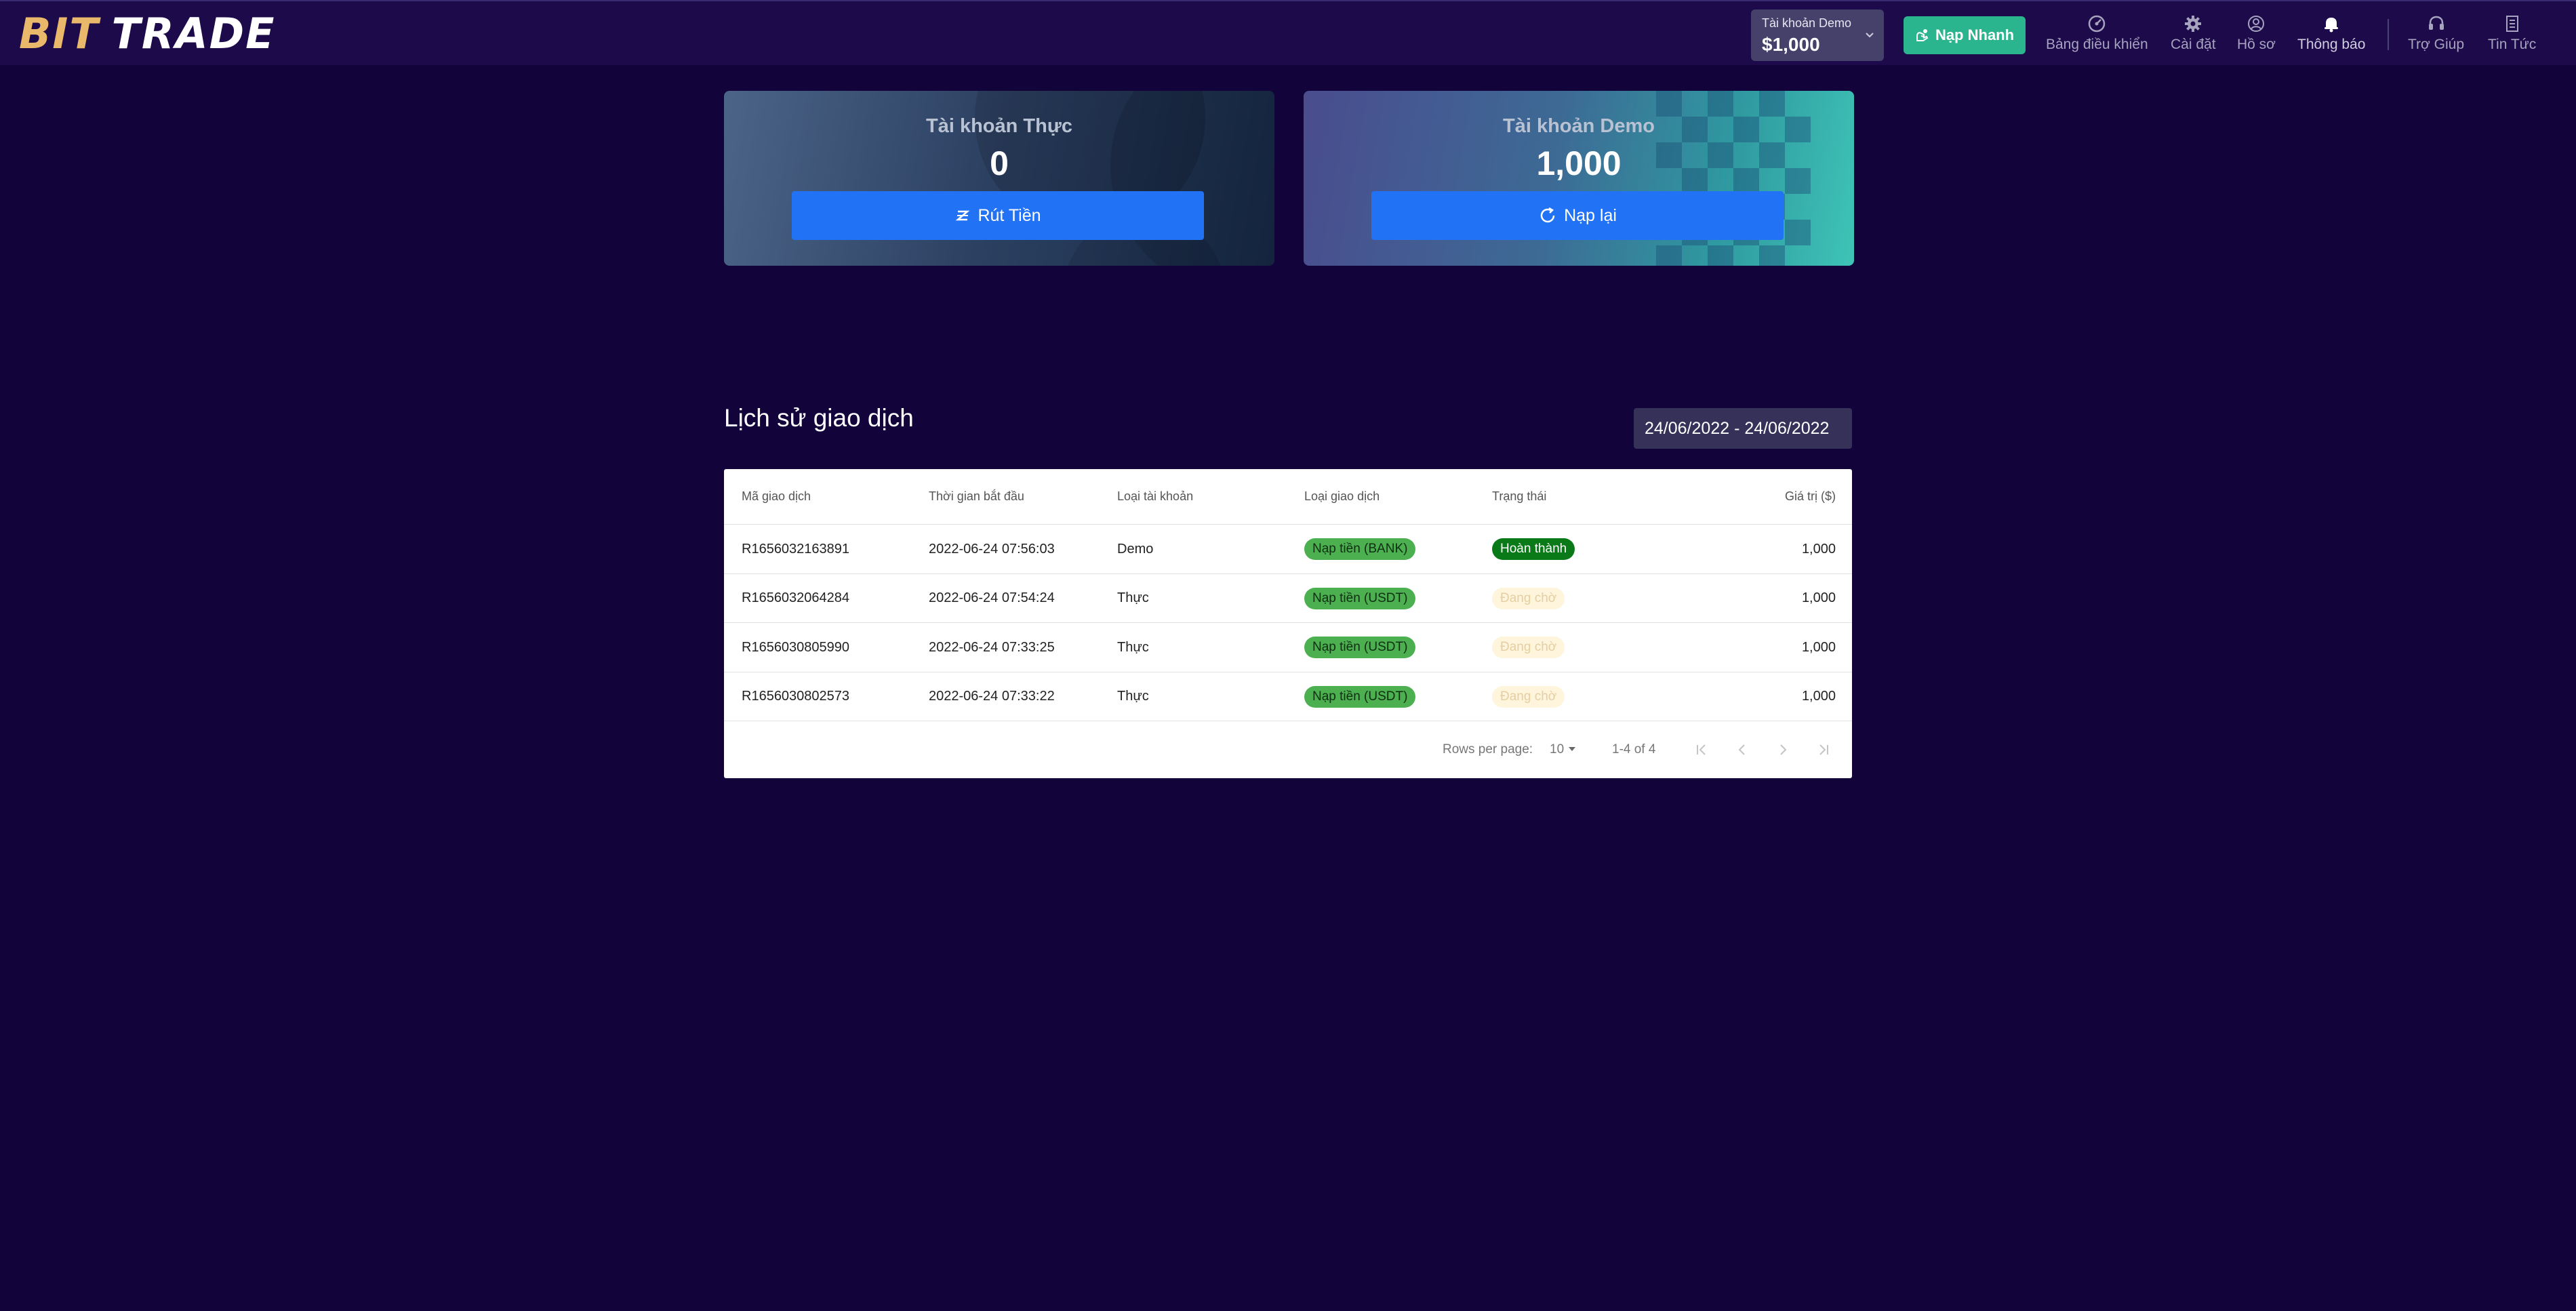 The height and width of the screenshot is (1311, 2576). I want to click on withdraw-icon, so click(963, 215).